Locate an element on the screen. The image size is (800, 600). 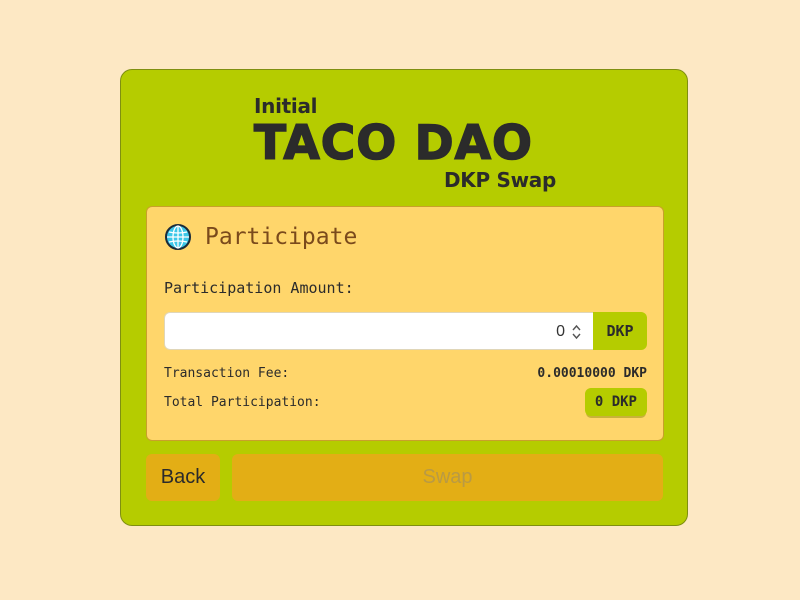
back-button: Back is located at coordinates (183, 477).